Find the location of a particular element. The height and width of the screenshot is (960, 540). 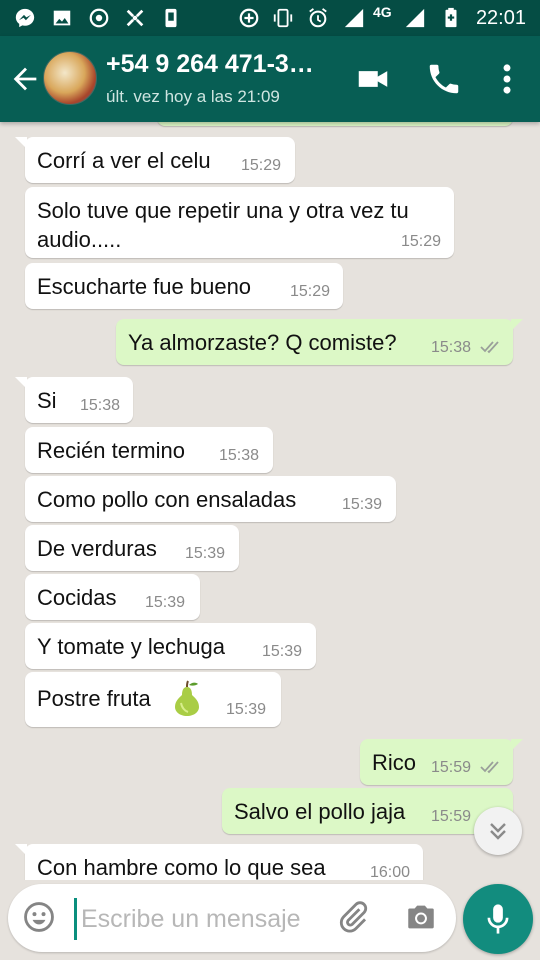

message-text: Ya almorzaste? Q comiste? is located at coordinates (262, 342).